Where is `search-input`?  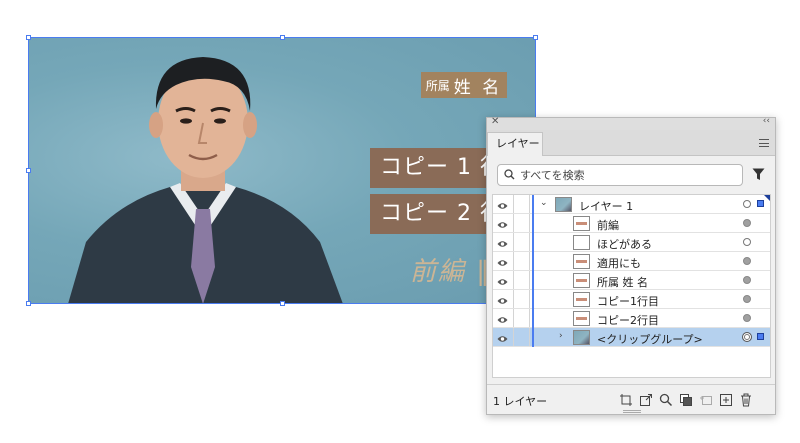
search-input is located at coordinates (627, 175).